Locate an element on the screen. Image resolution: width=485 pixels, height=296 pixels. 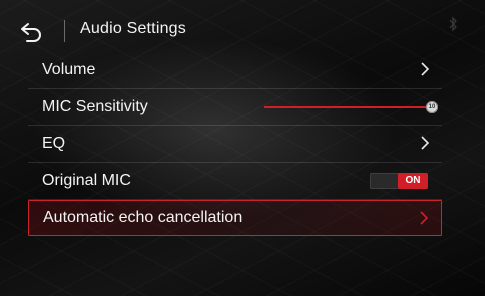
mic-sensitivity-slider: 10 is located at coordinates (351, 107).